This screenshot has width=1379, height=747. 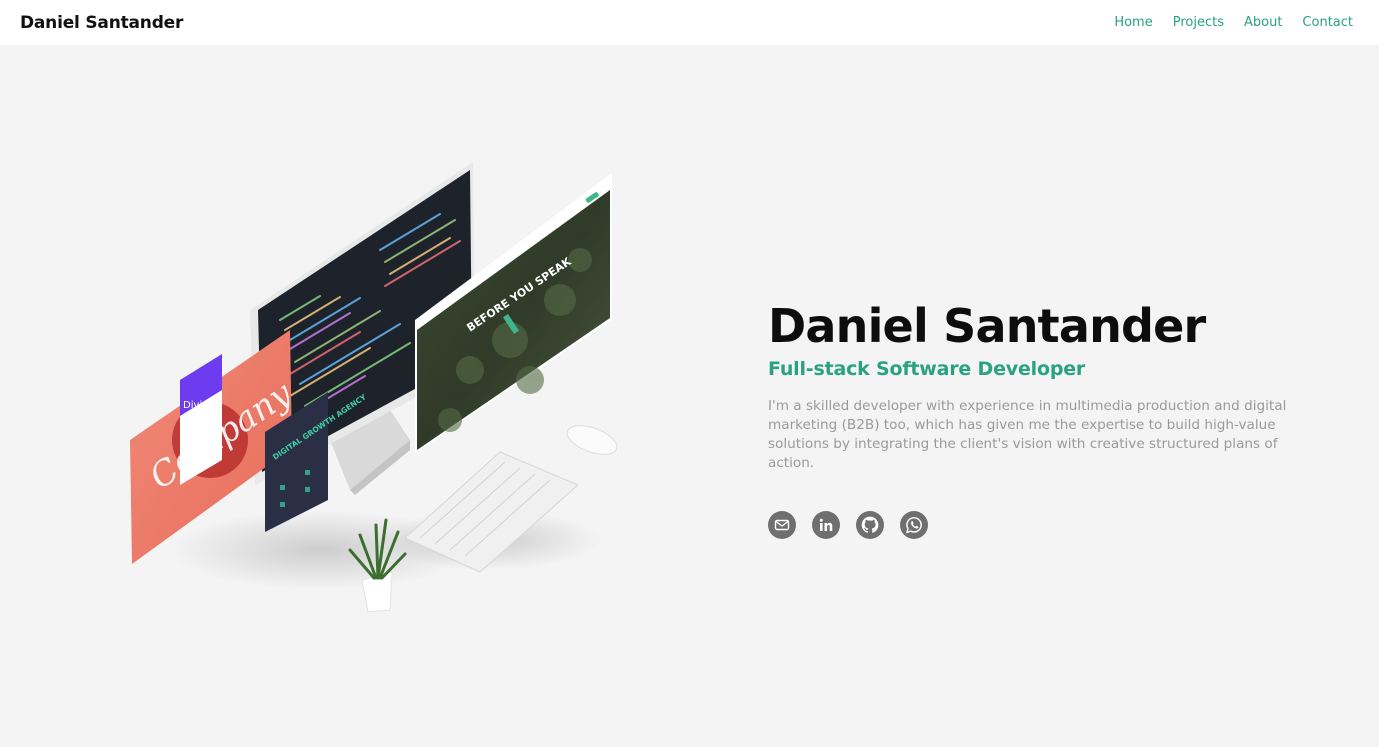 What do you see at coordinates (1133, 22) in the screenshot?
I see `nav-home-link: Home` at bounding box center [1133, 22].